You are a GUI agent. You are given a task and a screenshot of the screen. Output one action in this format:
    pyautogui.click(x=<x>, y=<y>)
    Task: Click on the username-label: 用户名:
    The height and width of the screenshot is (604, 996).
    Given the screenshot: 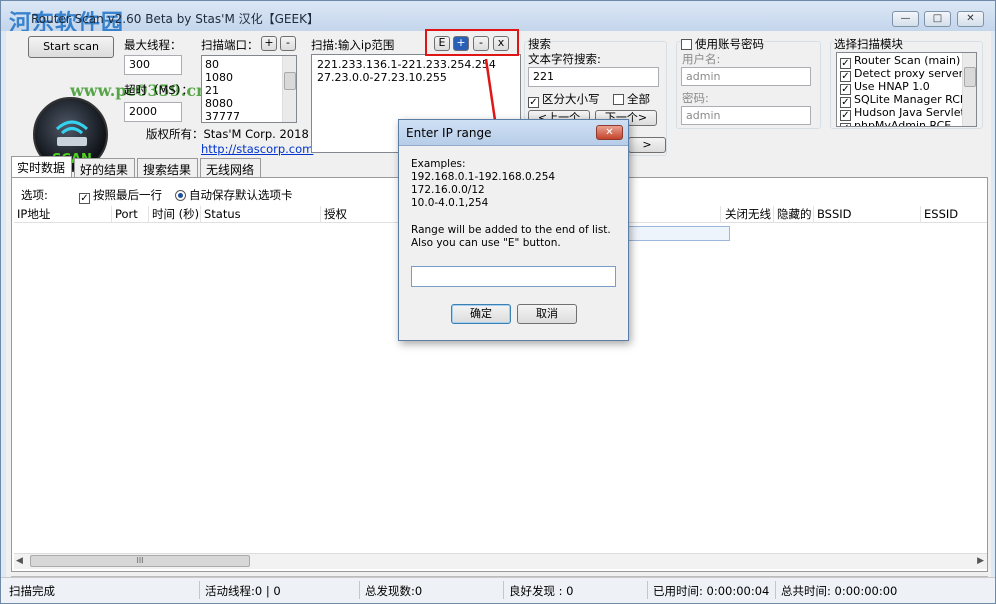 What is the action you would take?
    pyautogui.click(x=701, y=59)
    